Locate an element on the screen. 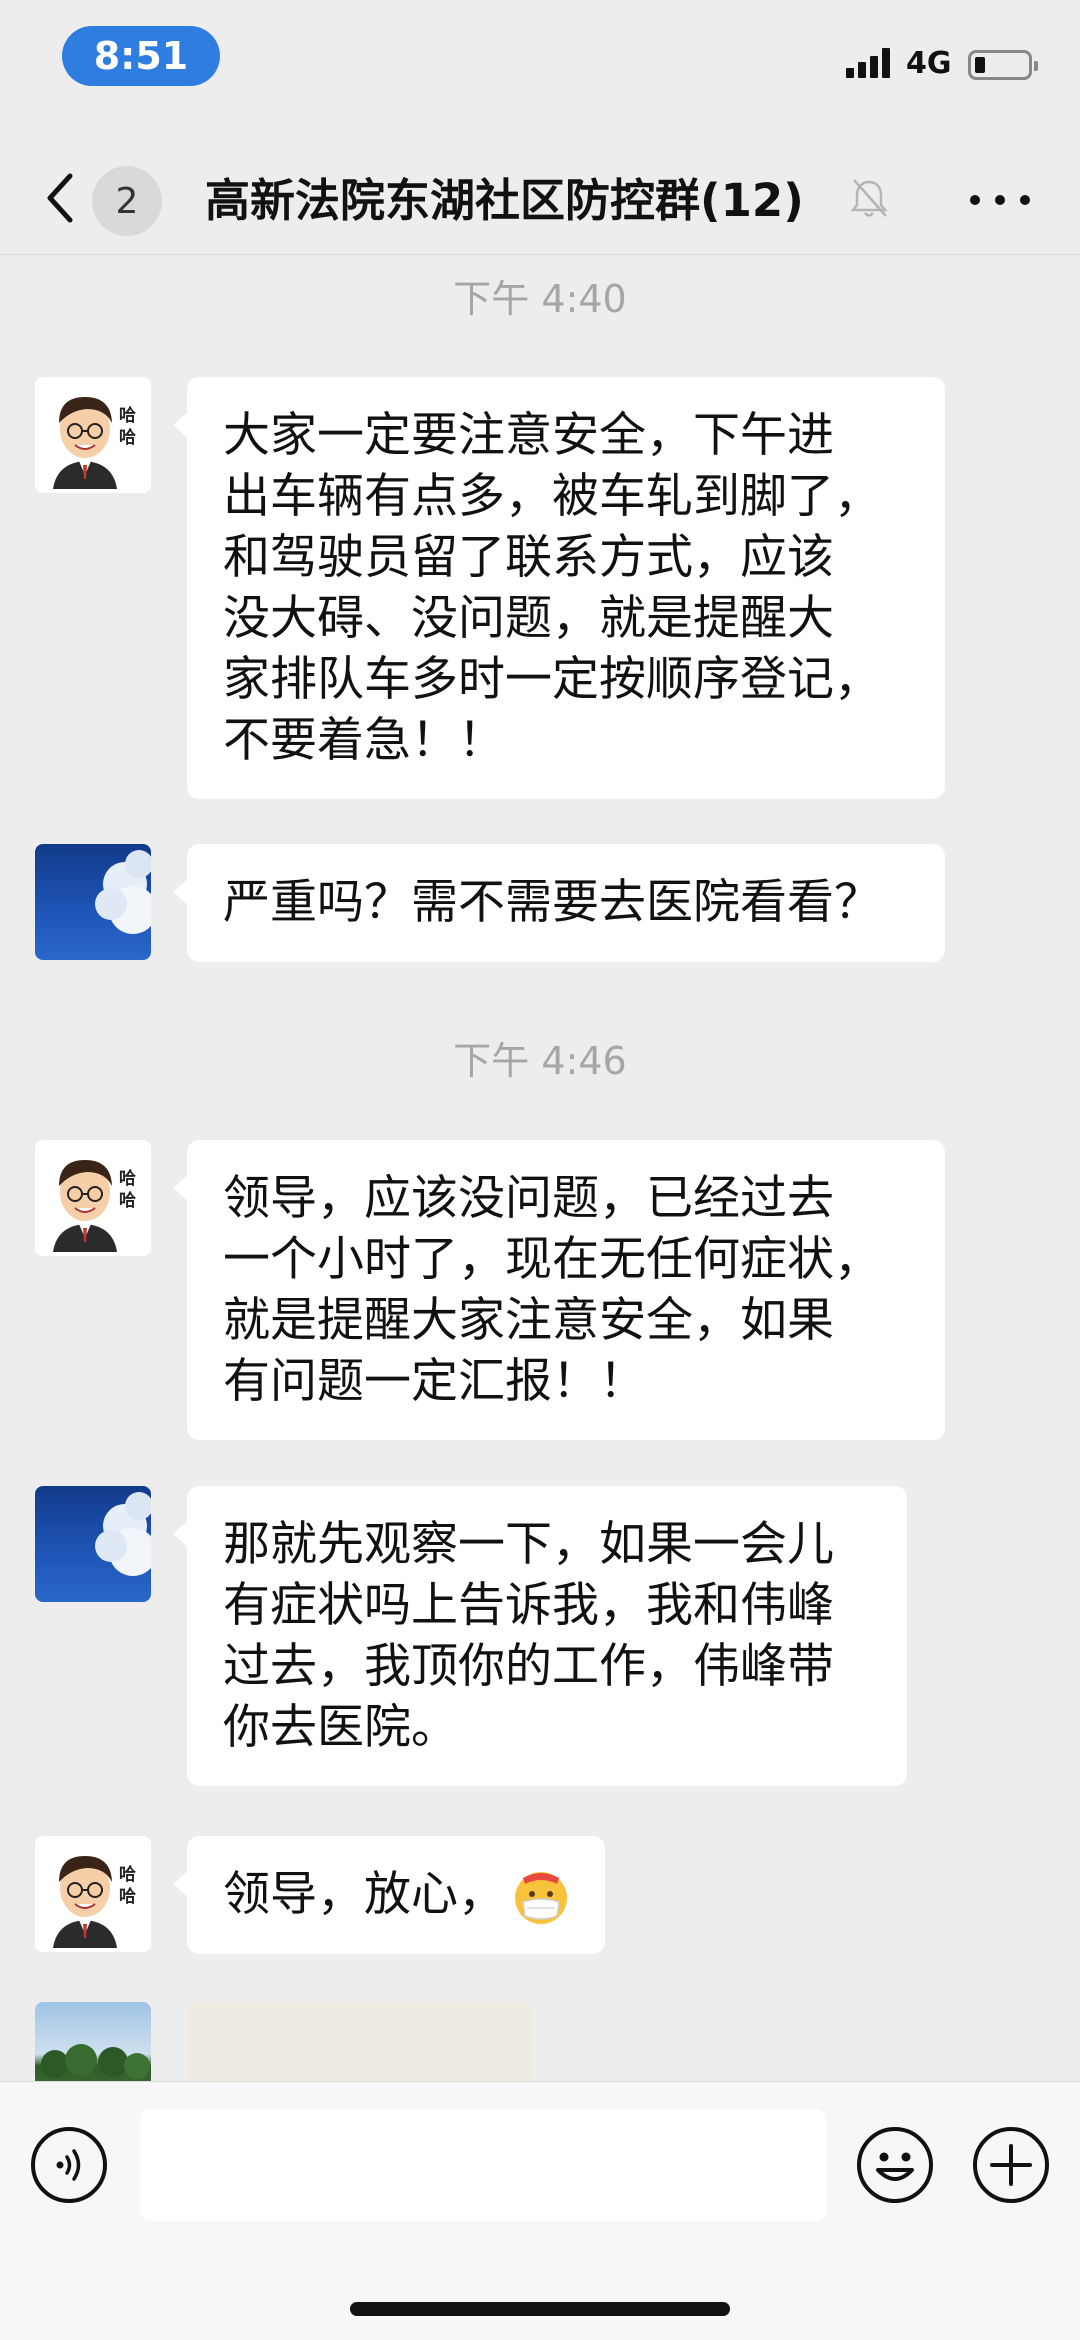 The image size is (1080, 2340). more-dots-icon is located at coordinates (1000, 200).